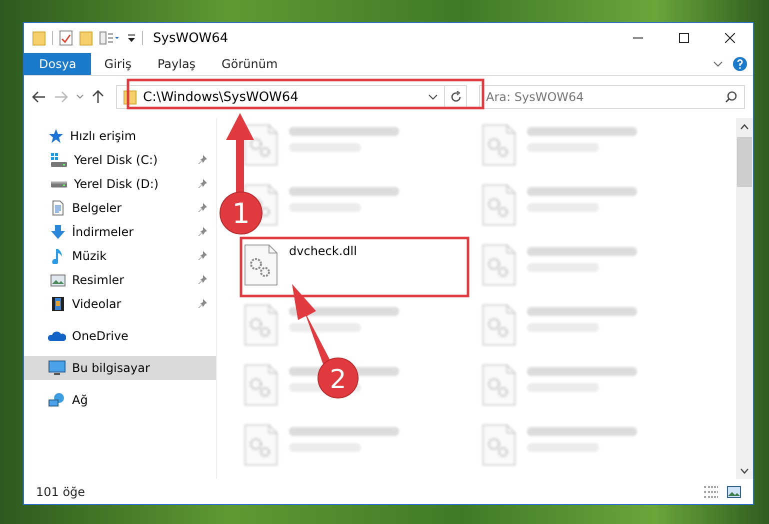 The height and width of the screenshot is (524, 769). Describe the element at coordinates (731, 97) in the screenshot. I see `search-icon` at that location.